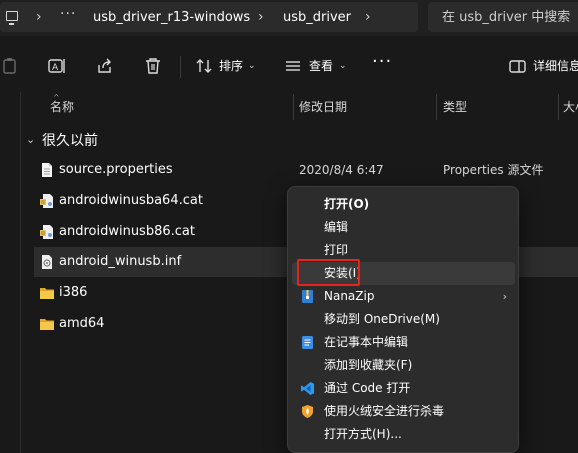 This screenshot has width=578, height=453. What do you see at coordinates (82, 323) in the screenshot?
I see `folder-name: amd64` at bounding box center [82, 323].